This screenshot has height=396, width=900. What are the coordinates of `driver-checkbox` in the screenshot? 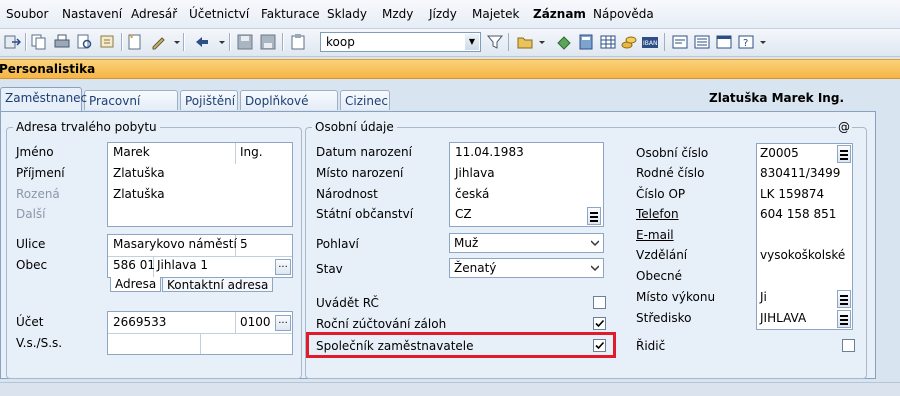 It's located at (848, 345).